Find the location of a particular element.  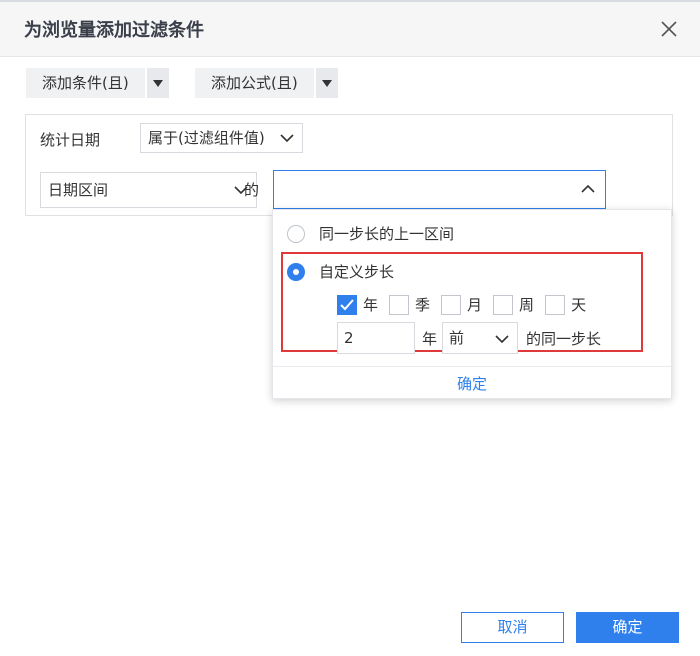

chevron-up-icon is located at coordinates (588, 188).